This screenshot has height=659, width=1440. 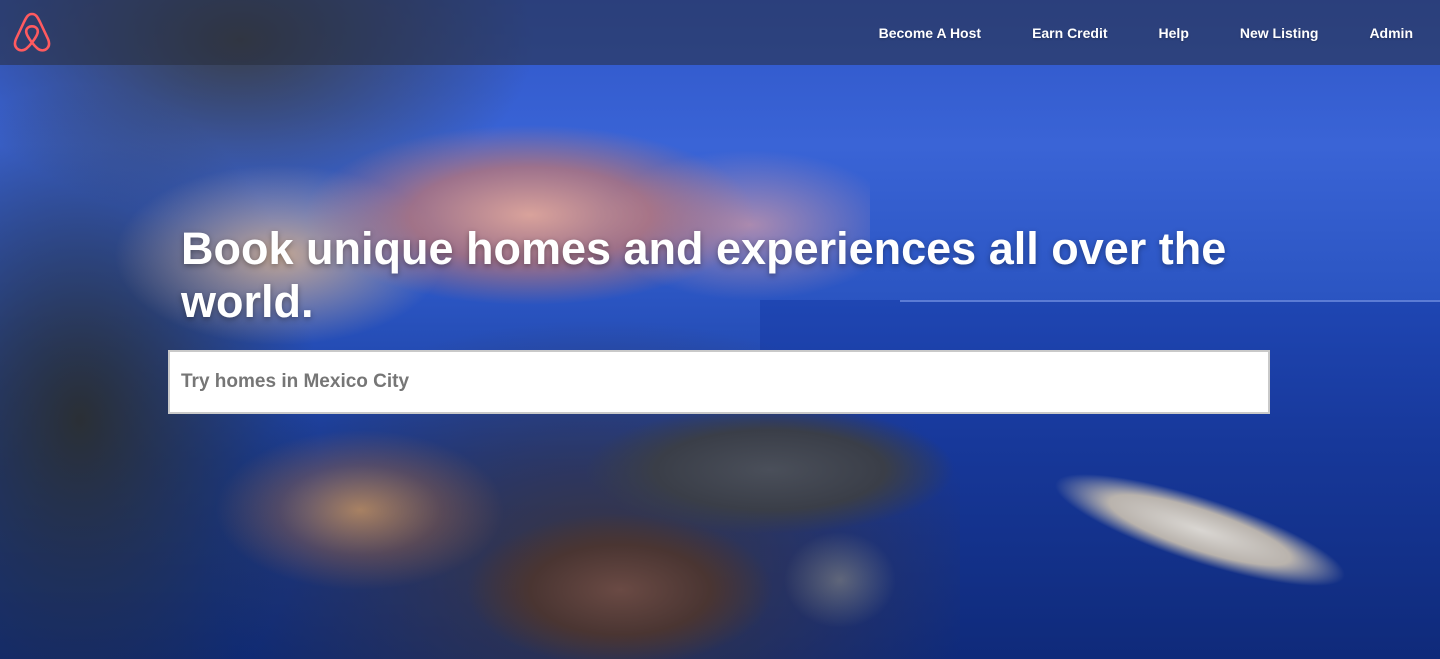 What do you see at coordinates (719, 382) in the screenshot?
I see `search-input` at bounding box center [719, 382].